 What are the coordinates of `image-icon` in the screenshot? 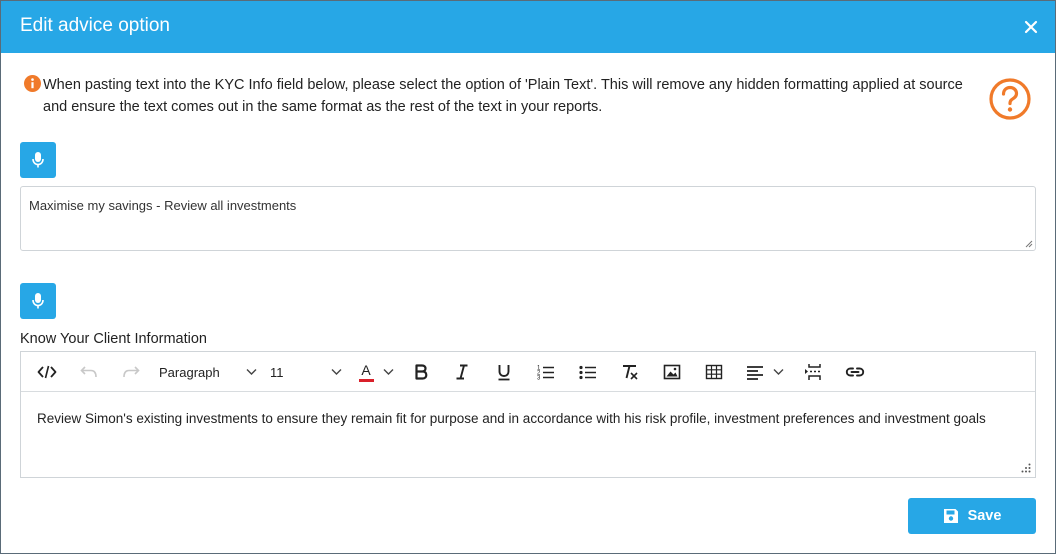 It's located at (672, 372).